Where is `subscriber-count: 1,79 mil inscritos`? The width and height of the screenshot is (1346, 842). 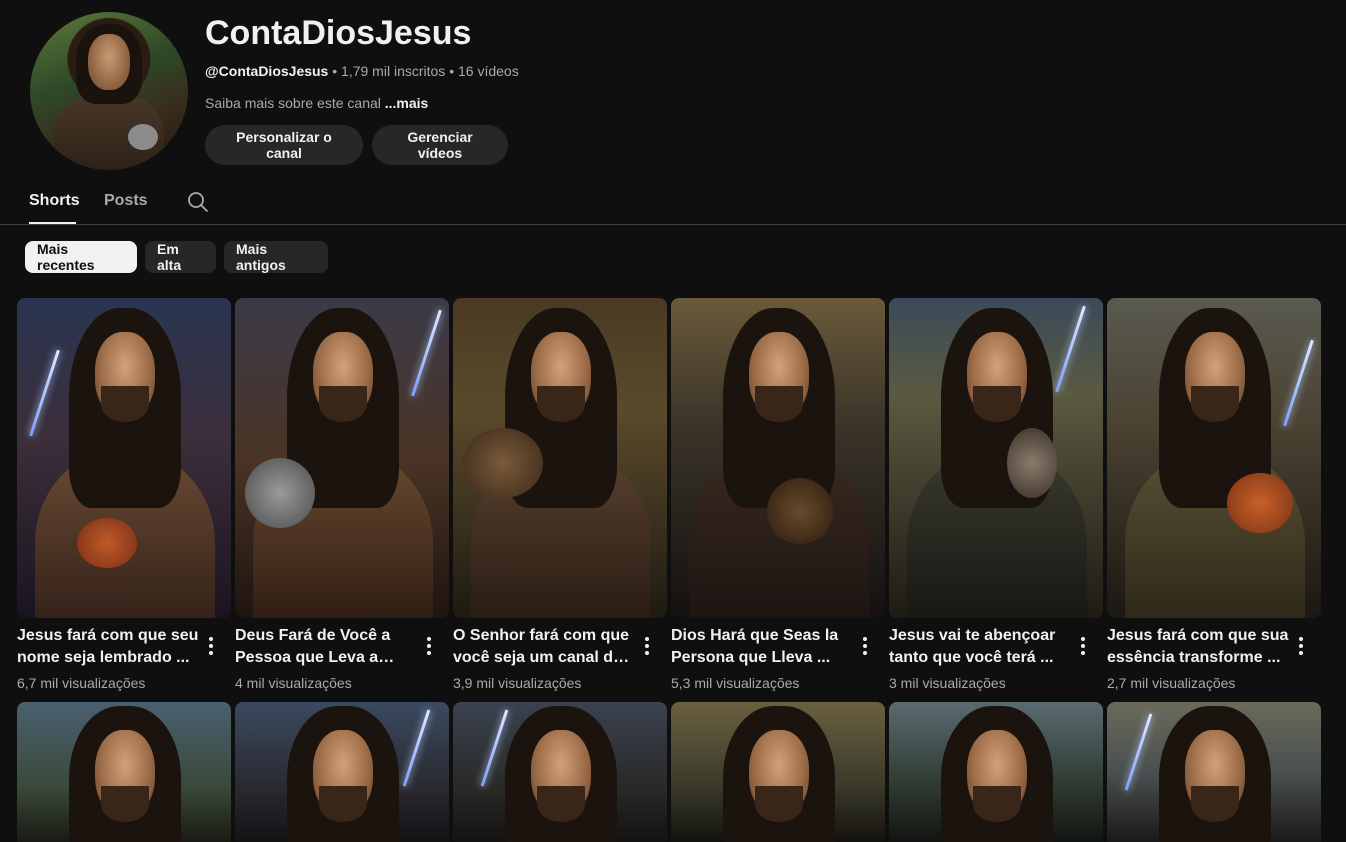 subscriber-count: 1,79 mil inscritos is located at coordinates (393, 71).